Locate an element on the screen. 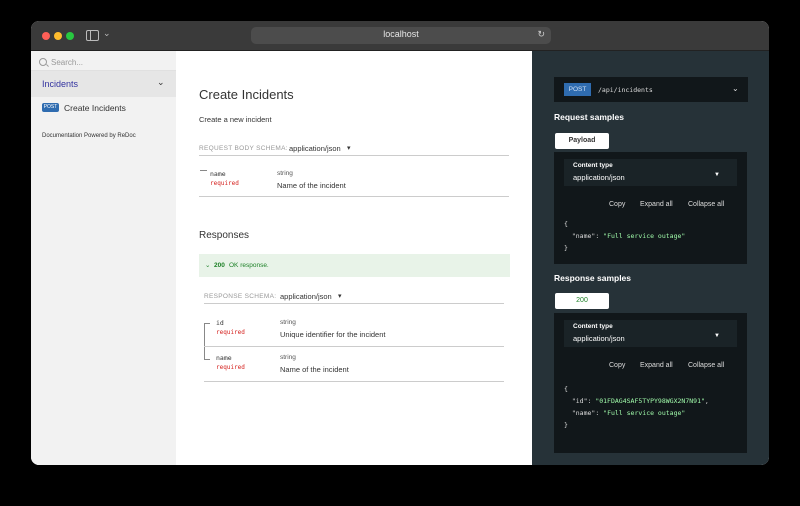 The height and width of the screenshot is (506, 800). sidebar-item-label: Create Incidents is located at coordinates (95, 108).